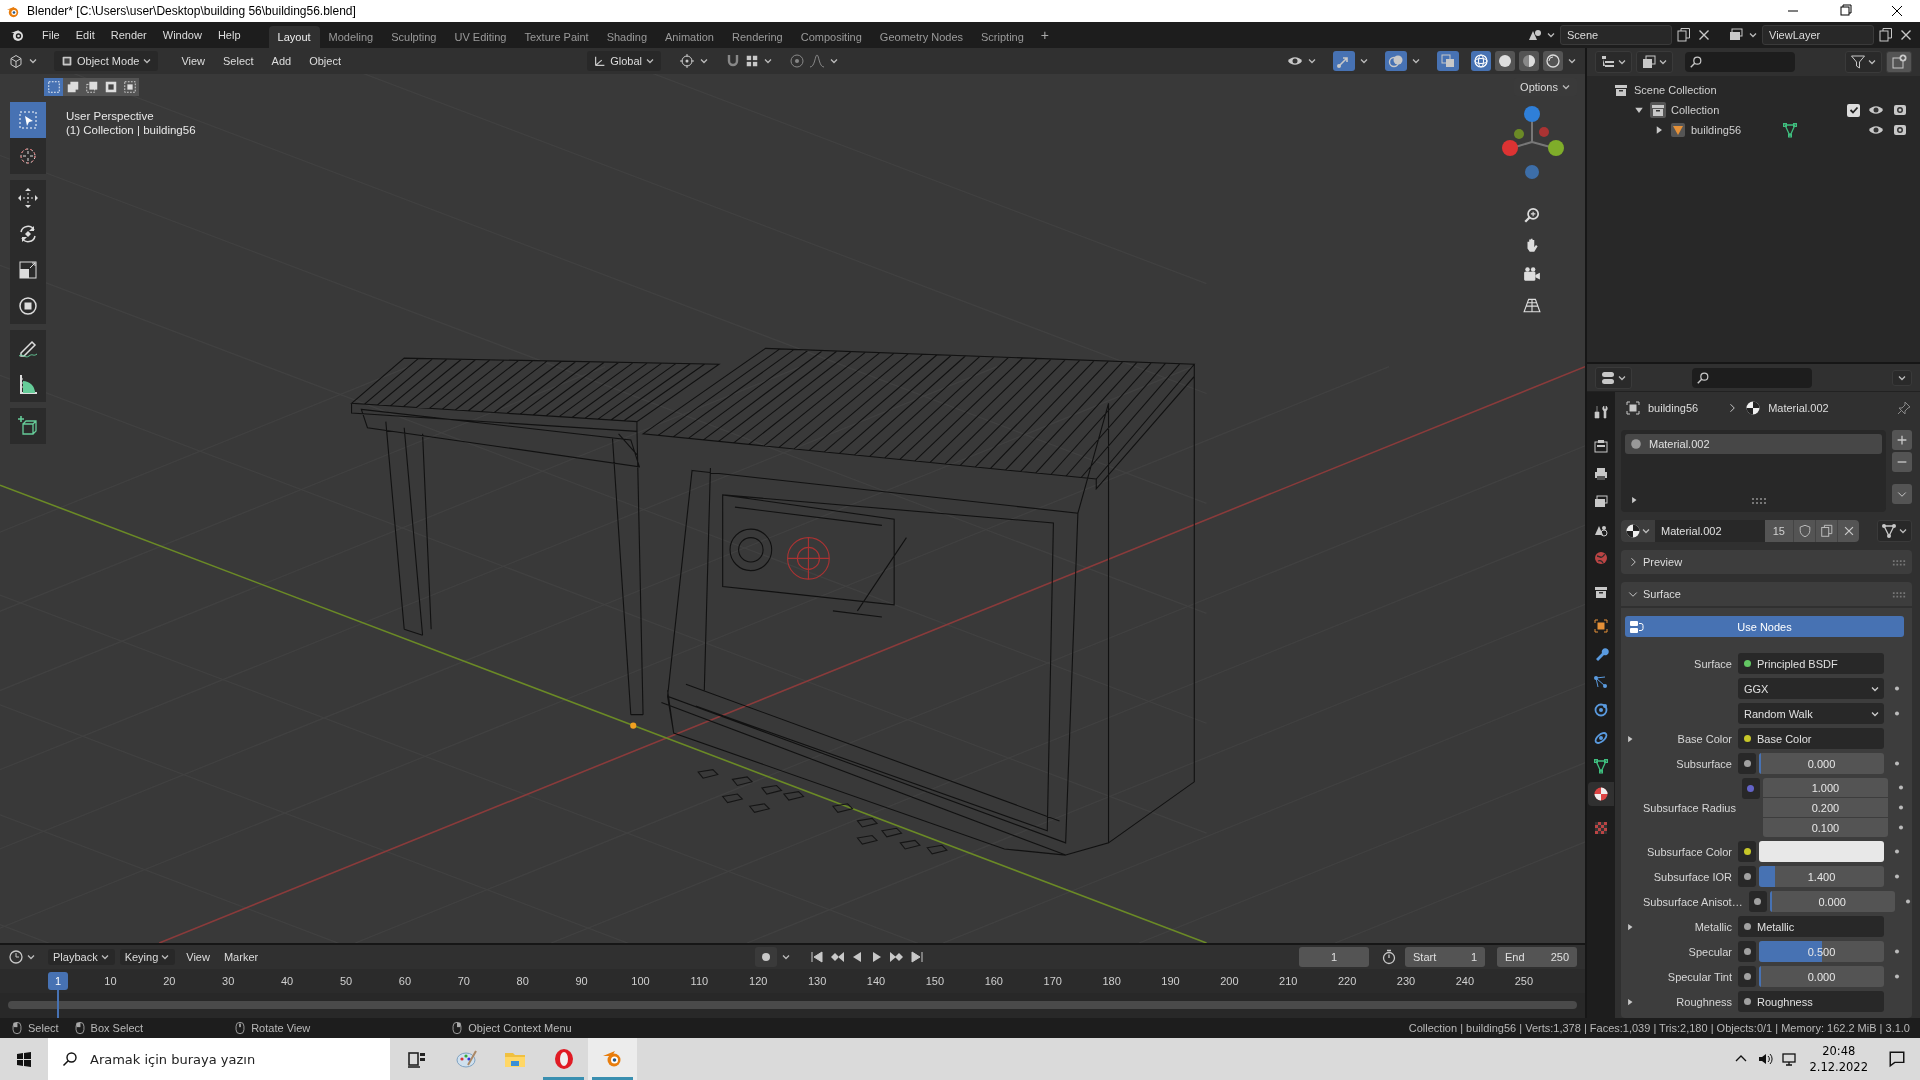  I want to click on frame-number: 190, so click(1170, 981).